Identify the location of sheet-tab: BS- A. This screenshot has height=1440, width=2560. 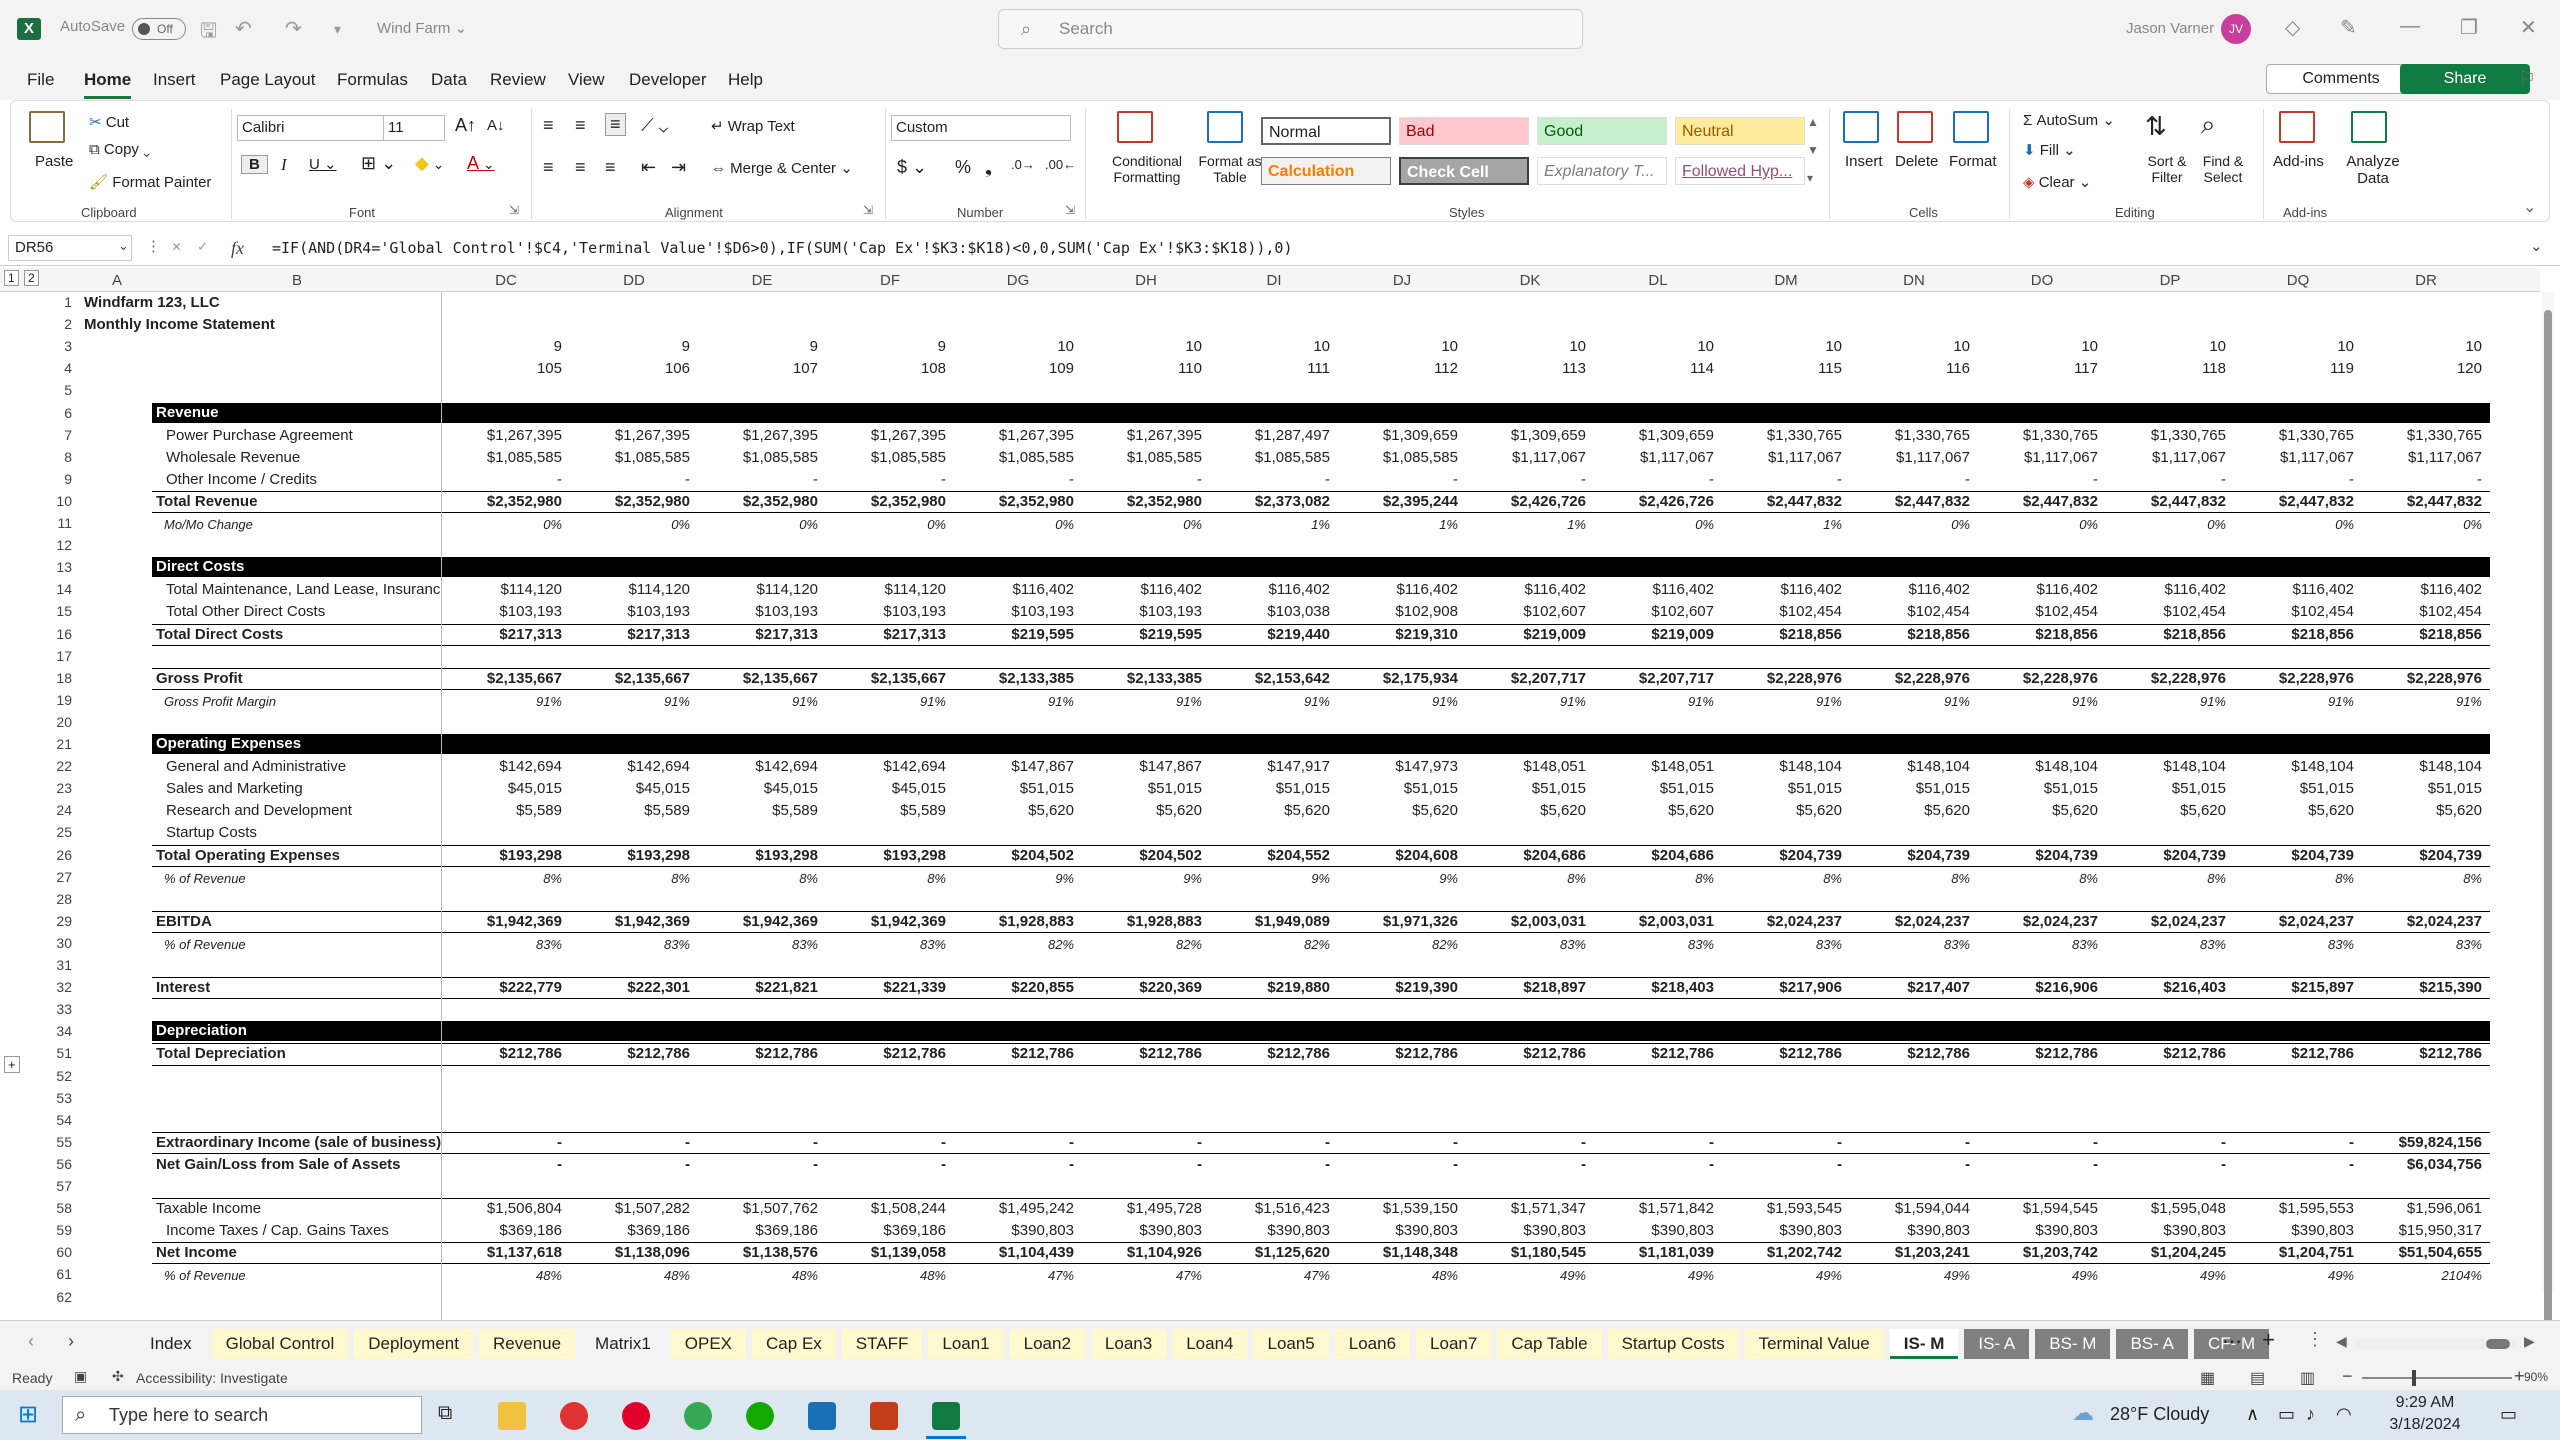
(2152, 1344).